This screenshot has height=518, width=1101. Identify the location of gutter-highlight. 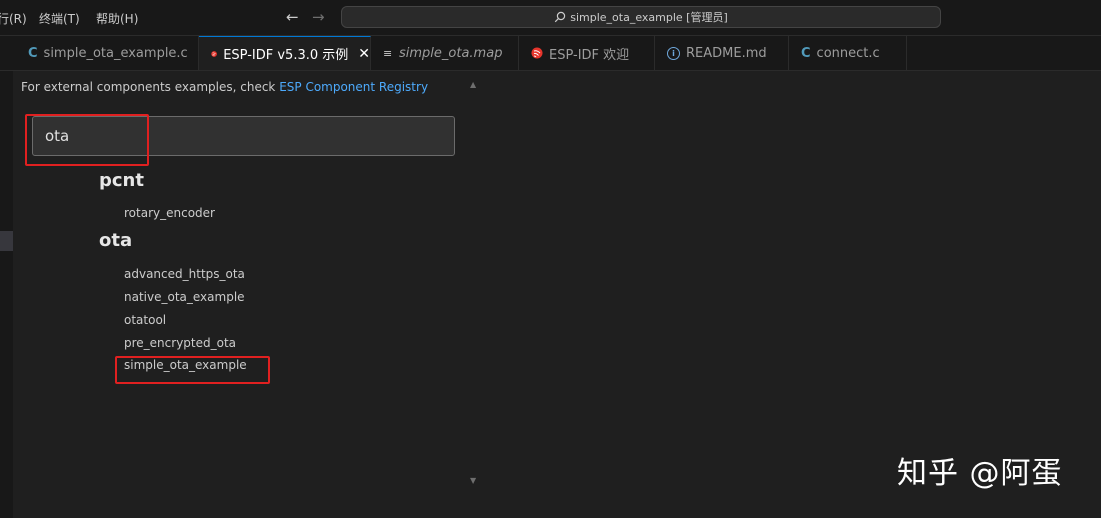
(6, 241).